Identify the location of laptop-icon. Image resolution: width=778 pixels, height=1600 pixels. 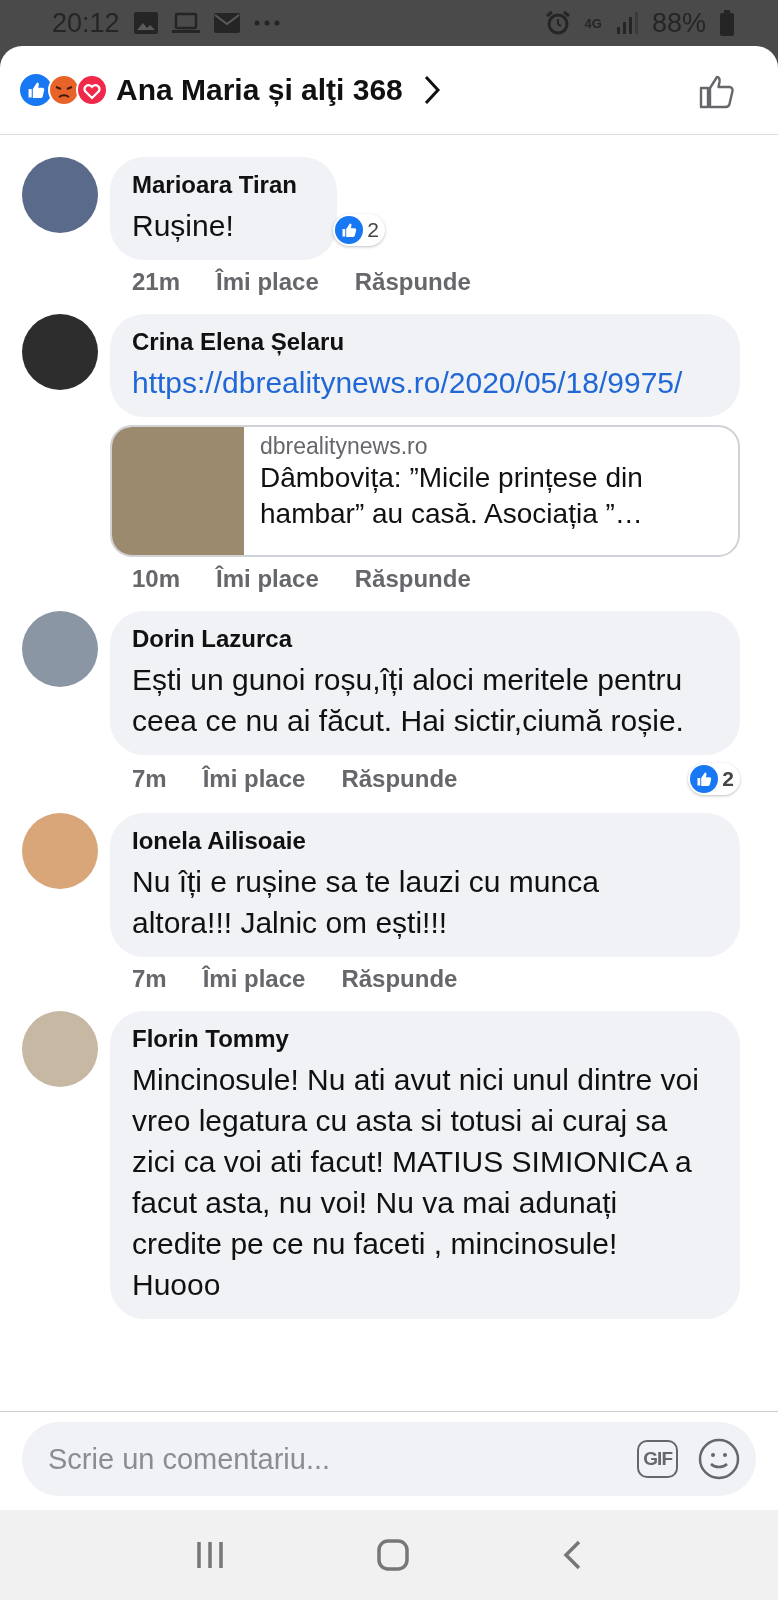
(185, 23).